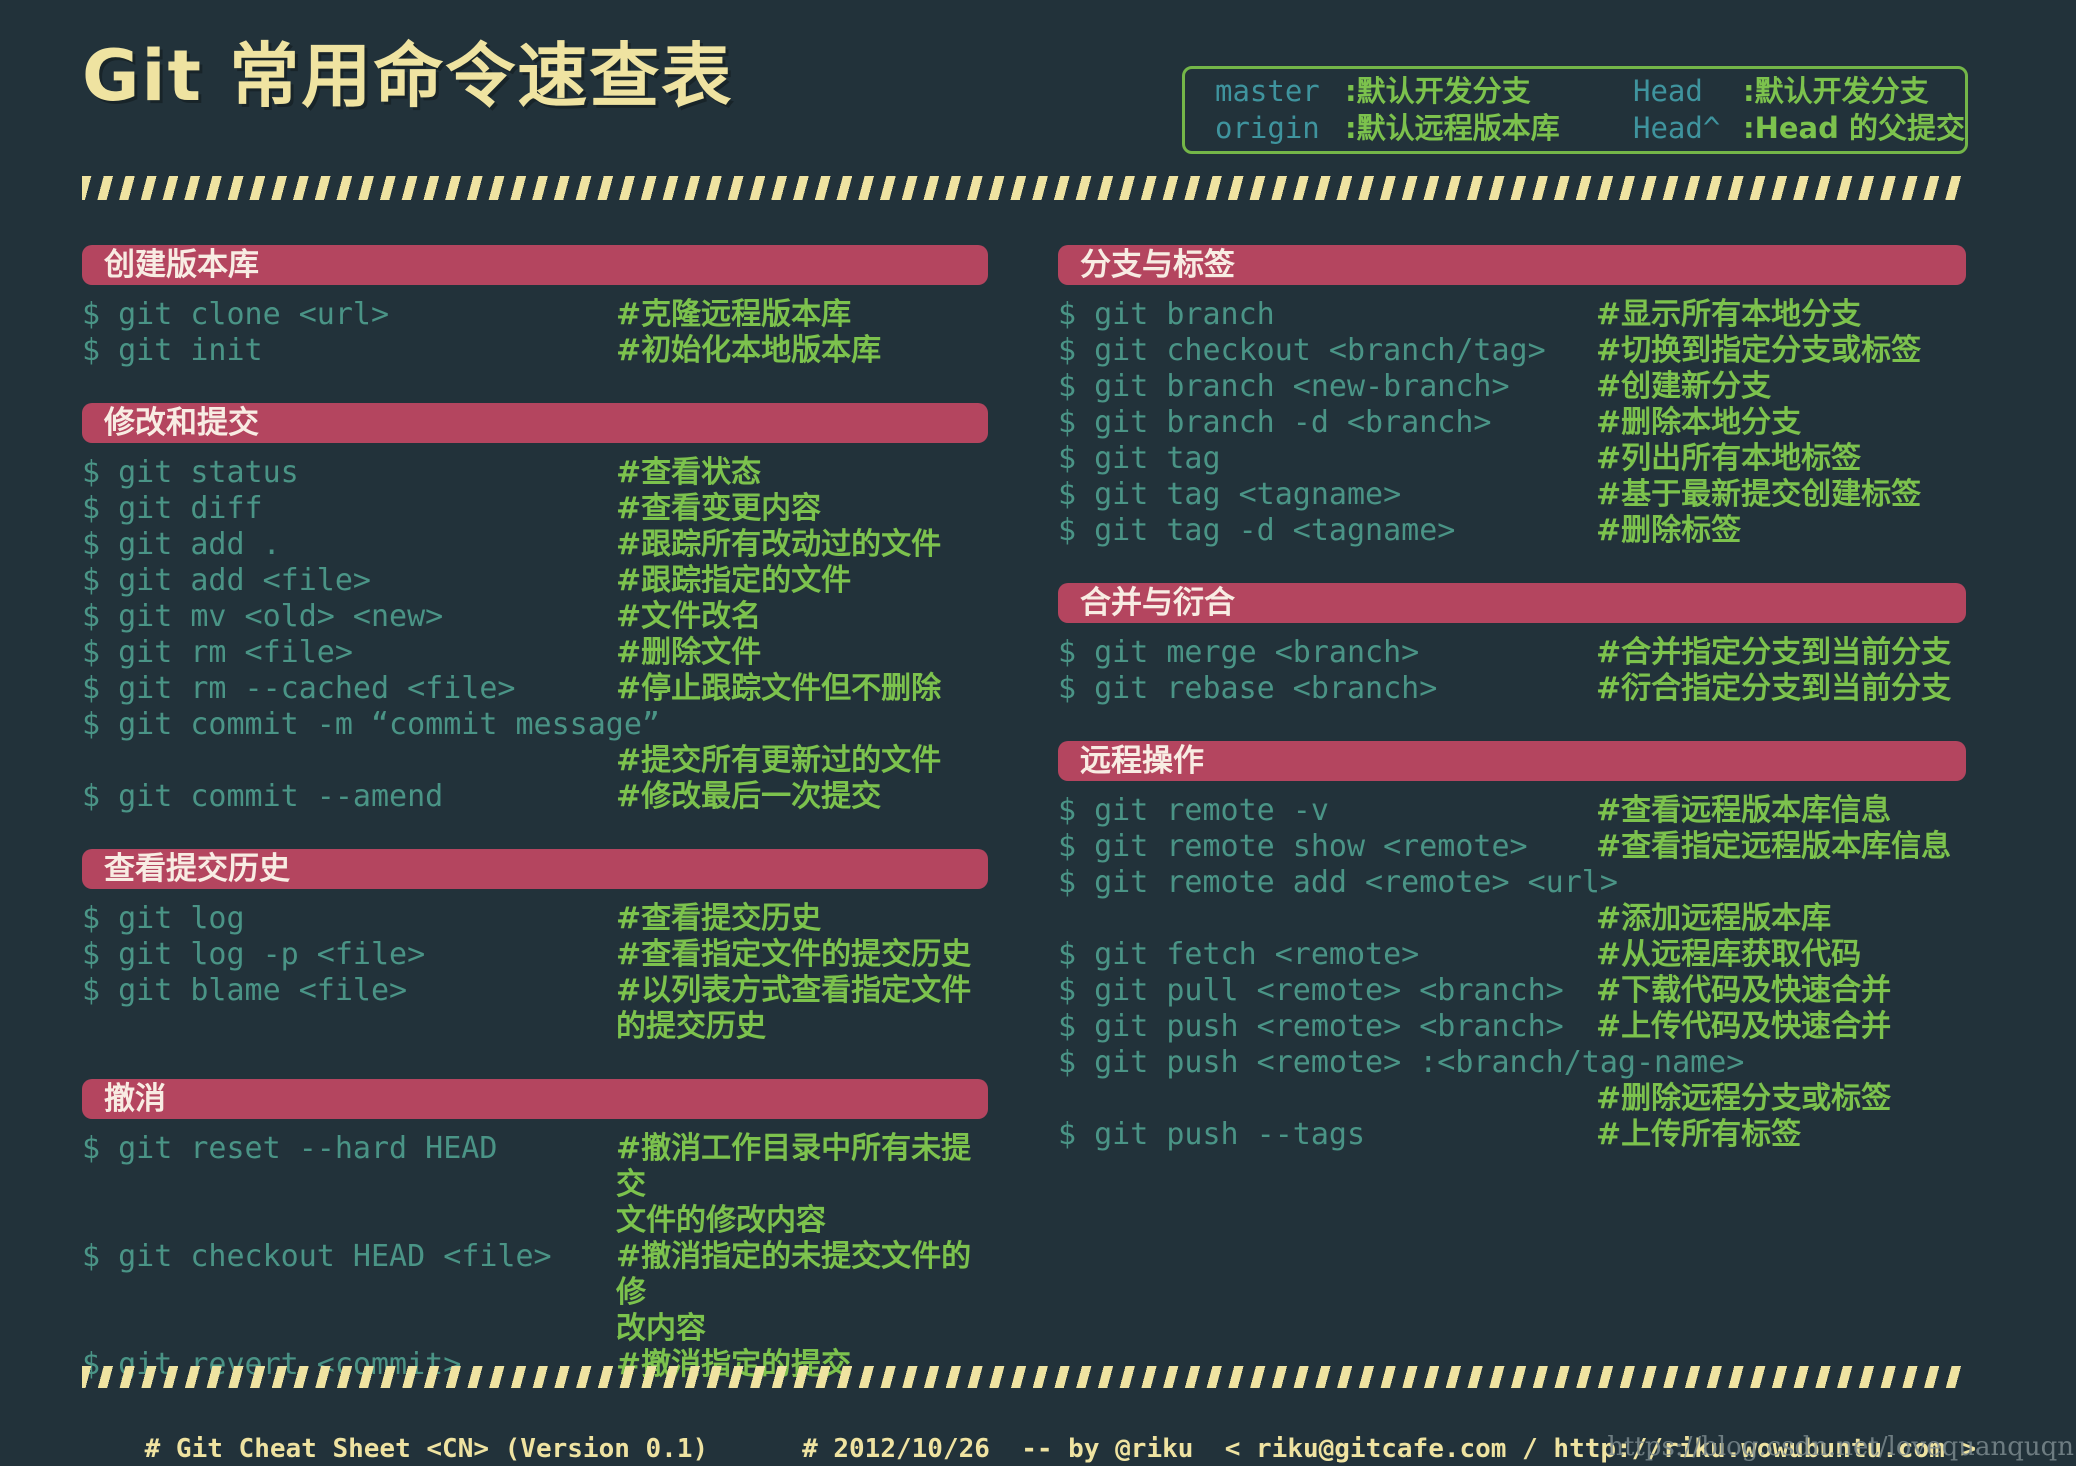 This screenshot has width=2076, height=1466. What do you see at coordinates (181, 544) in the screenshot?
I see `command-text: $ git add .` at bounding box center [181, 544].